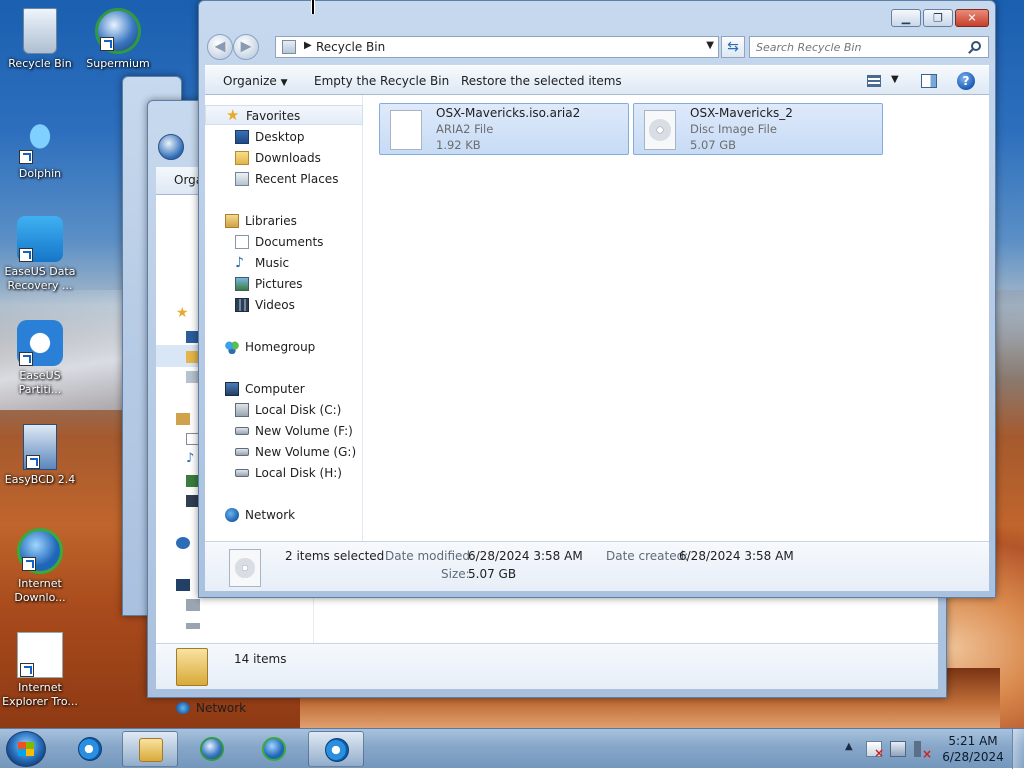  What do you see at coordinates (898, 749) in the screenshot?
I see `network-status-icon` at bounding box center [898, 749].